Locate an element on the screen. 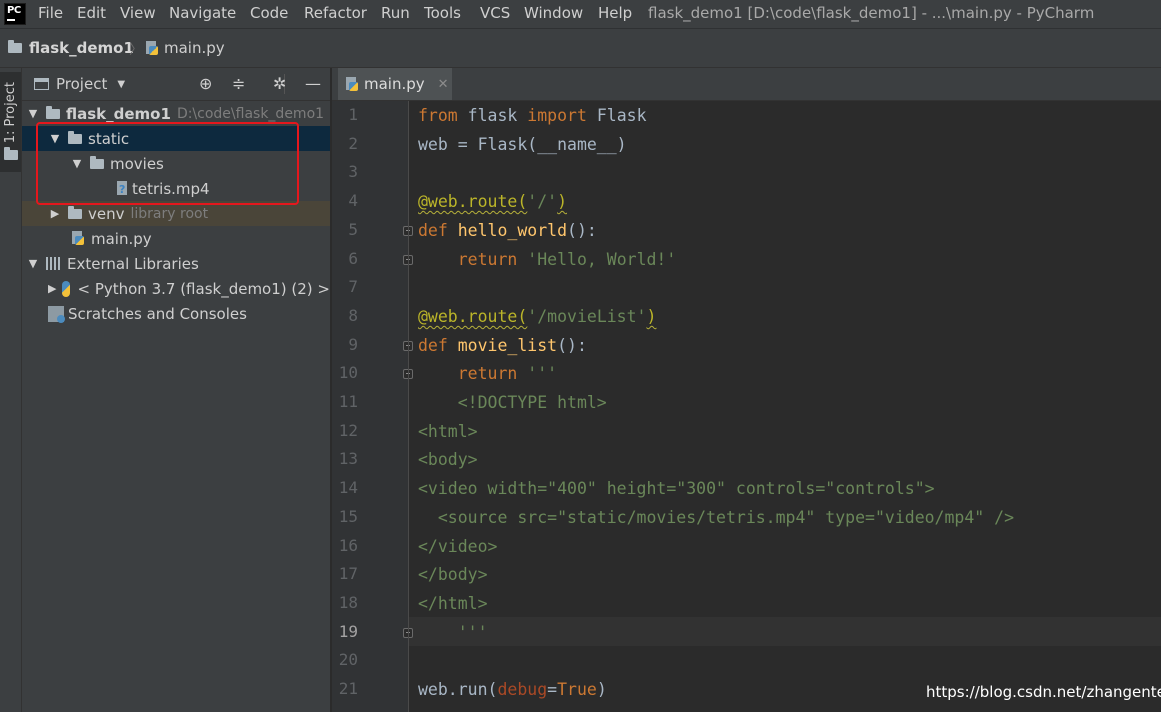 The image size is (1161, 712). tree-item-external-libraries: ▼ External Libraries is located at coordinates (176, 263).